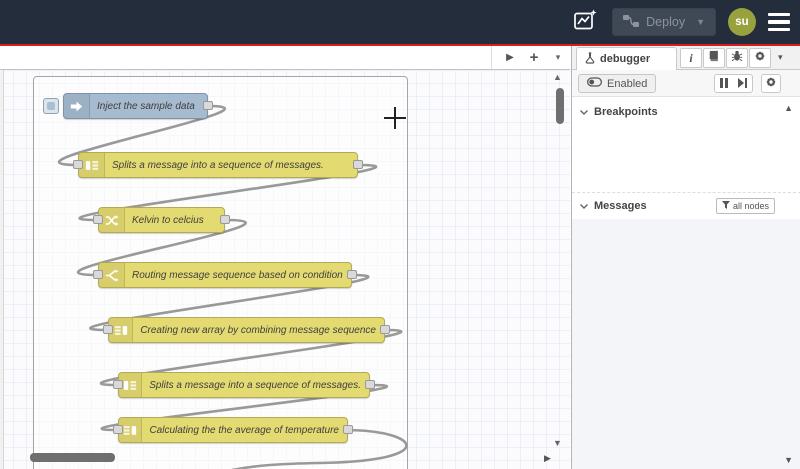 This screenshot has height=469, width=800. What do you see at coordinates (547, 458) in the screenshot?
I see `canvas-scroll-right-button: ▶` at bounding box center [547, 458].